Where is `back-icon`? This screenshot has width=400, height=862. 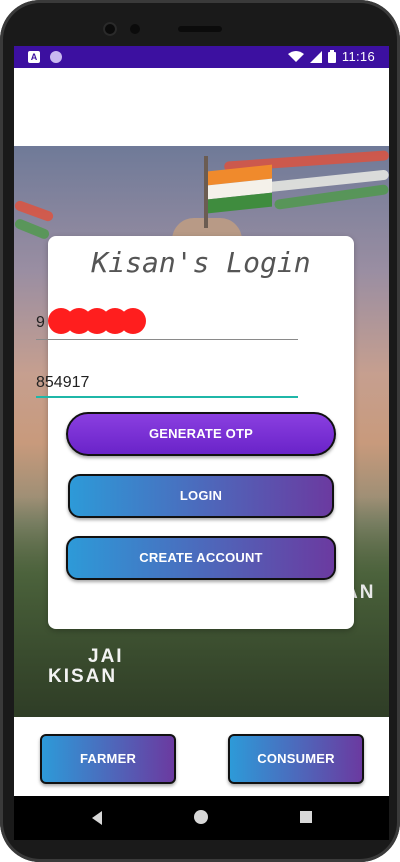
back-icon is located at coordinates (97, 818).